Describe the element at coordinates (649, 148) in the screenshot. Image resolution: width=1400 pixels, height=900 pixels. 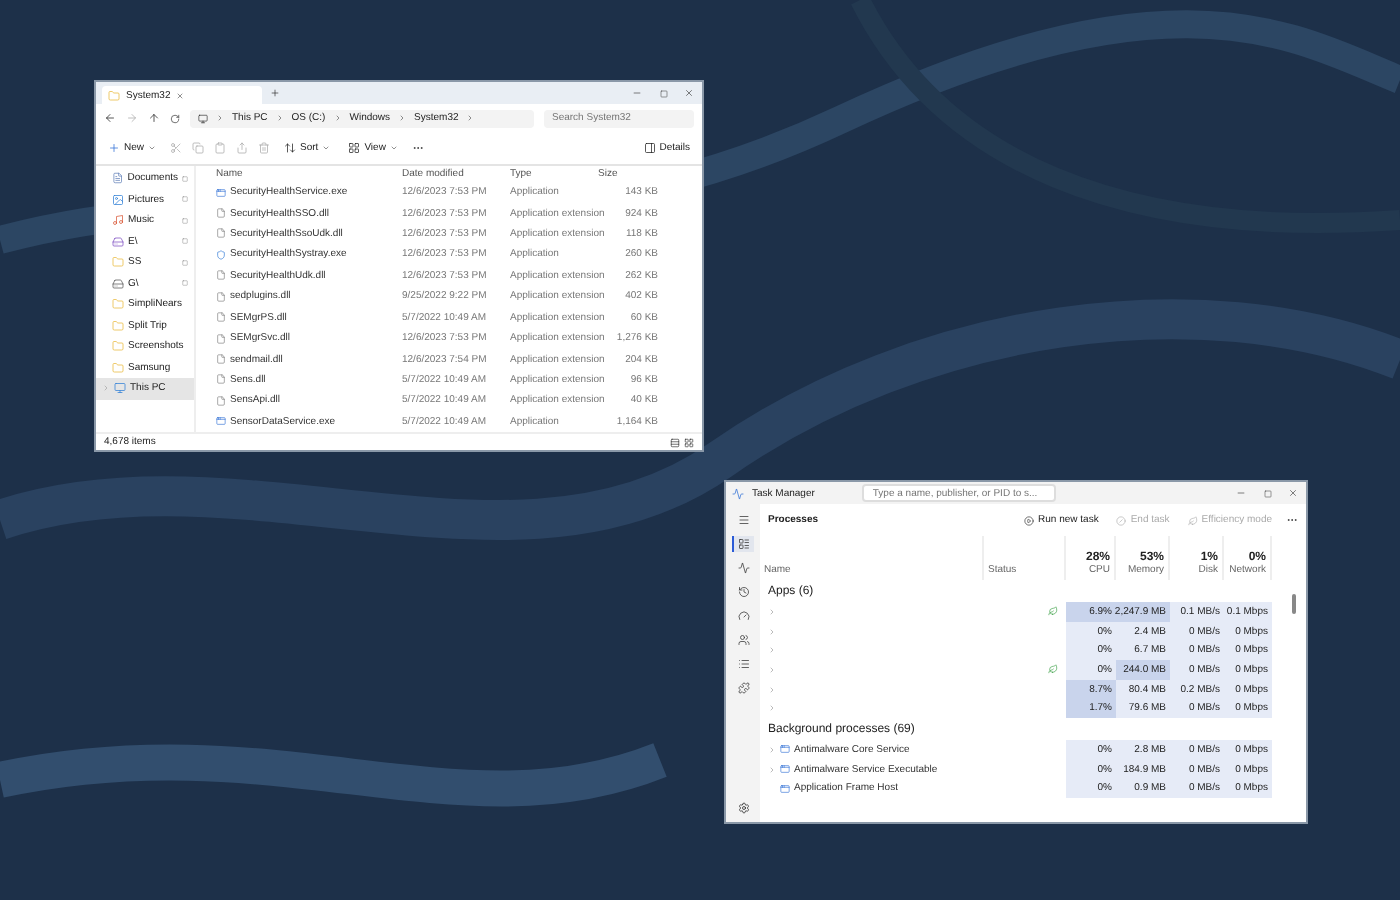
I see `details-pane-icon` at that location.